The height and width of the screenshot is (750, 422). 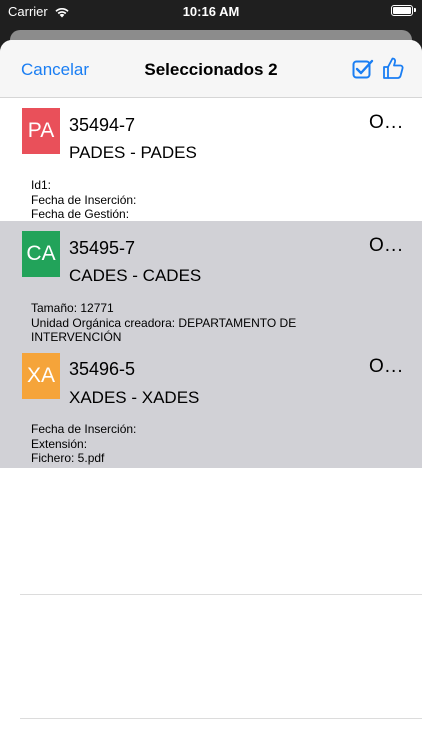 I want to click on checkbox-icon, so click(x=363, y=69).